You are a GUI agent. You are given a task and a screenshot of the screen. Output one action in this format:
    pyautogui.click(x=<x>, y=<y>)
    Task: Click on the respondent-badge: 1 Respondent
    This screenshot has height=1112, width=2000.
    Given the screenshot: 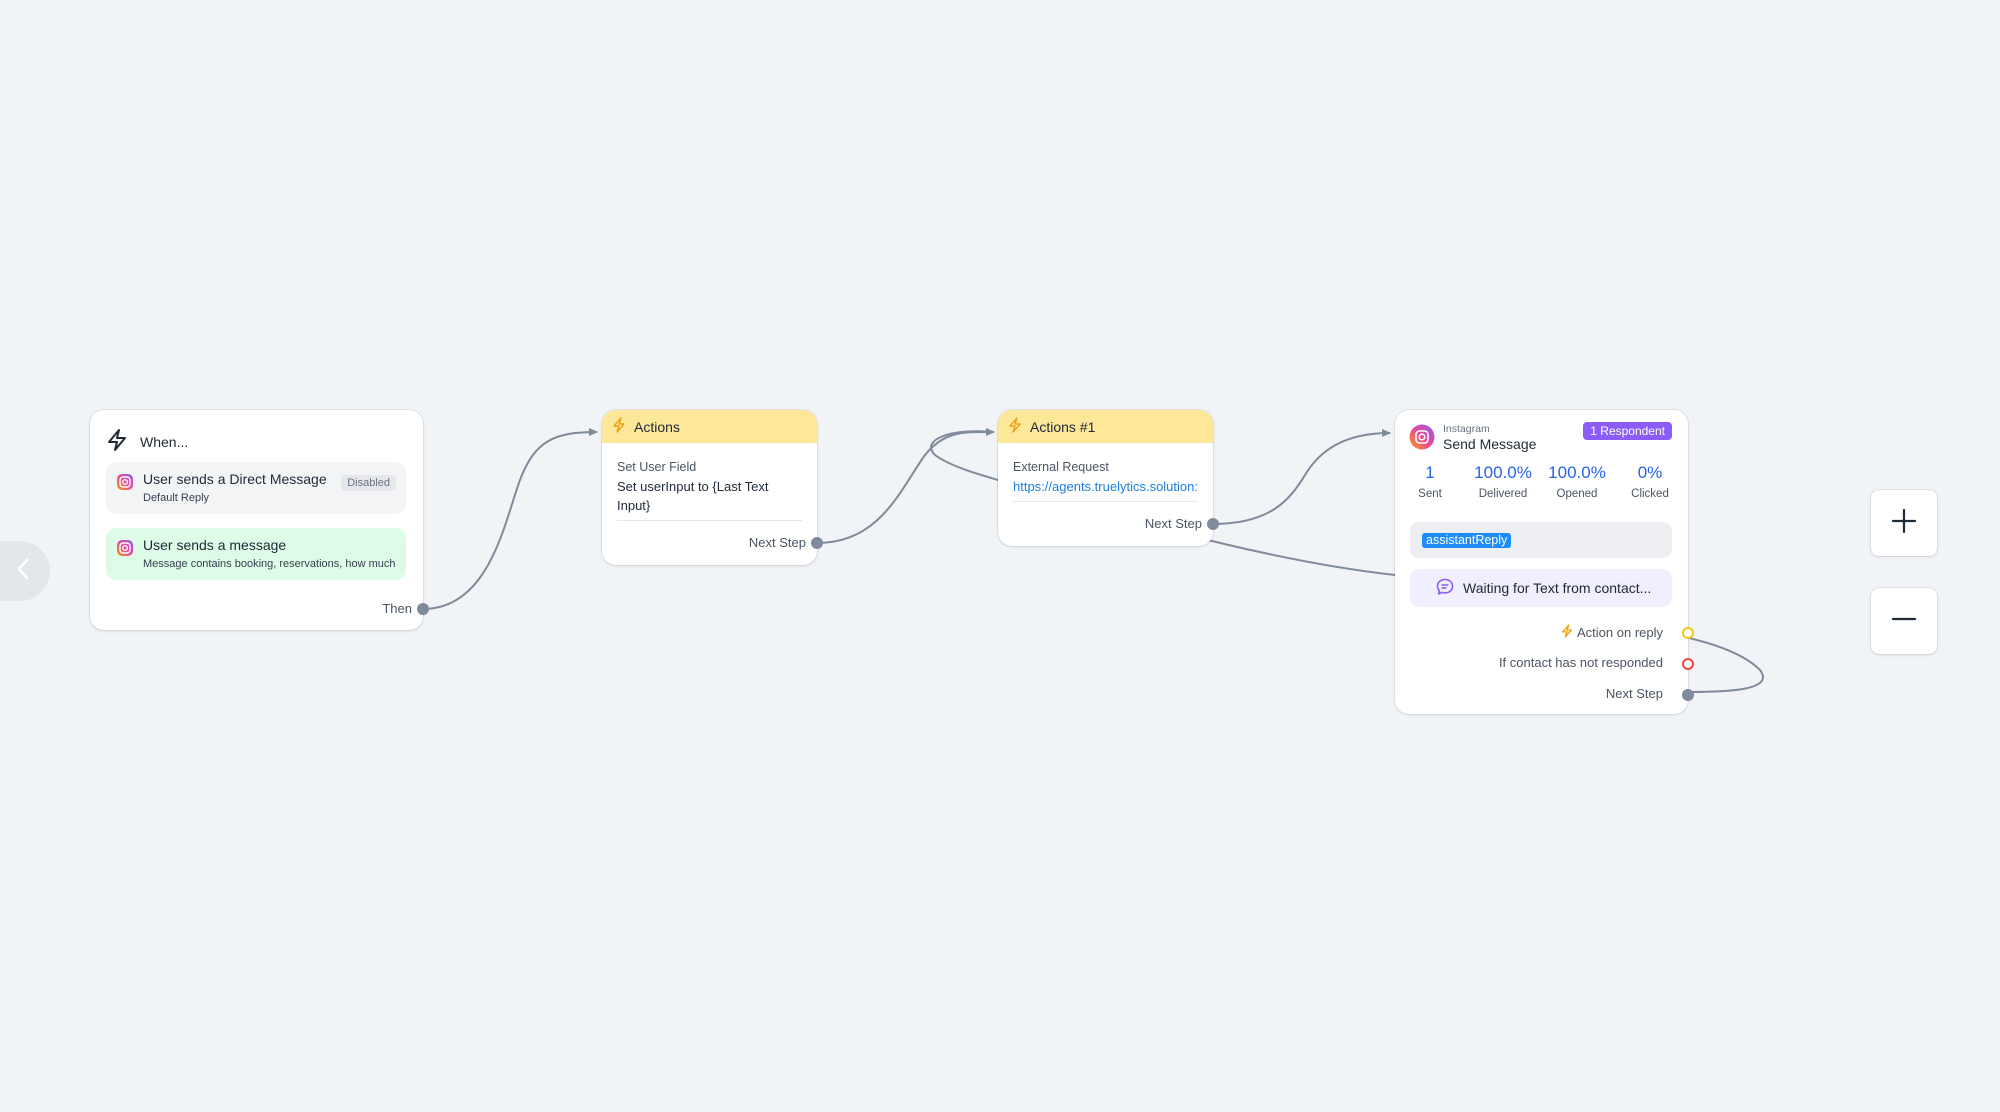 What is the action you would take?
    pyautogui.click(x=1627, y=431)
    